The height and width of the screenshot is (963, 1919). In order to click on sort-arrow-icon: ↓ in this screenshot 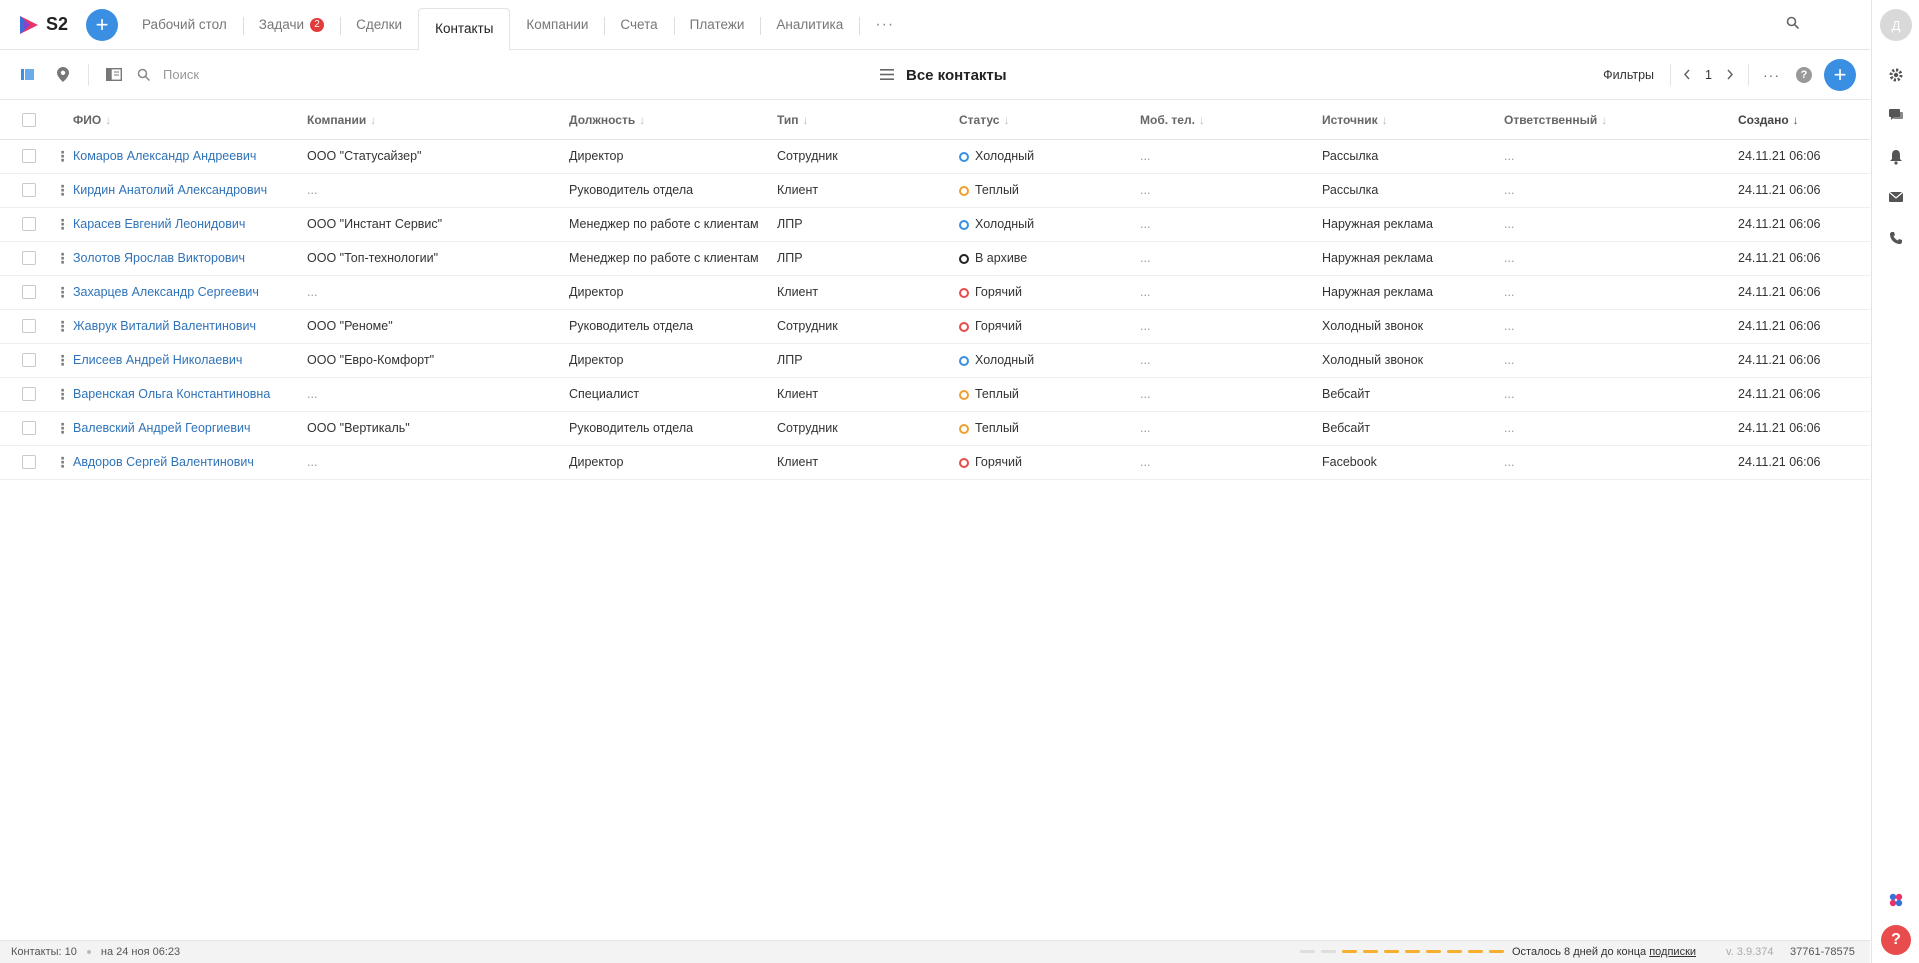, I will do `click(1006, 119)`.